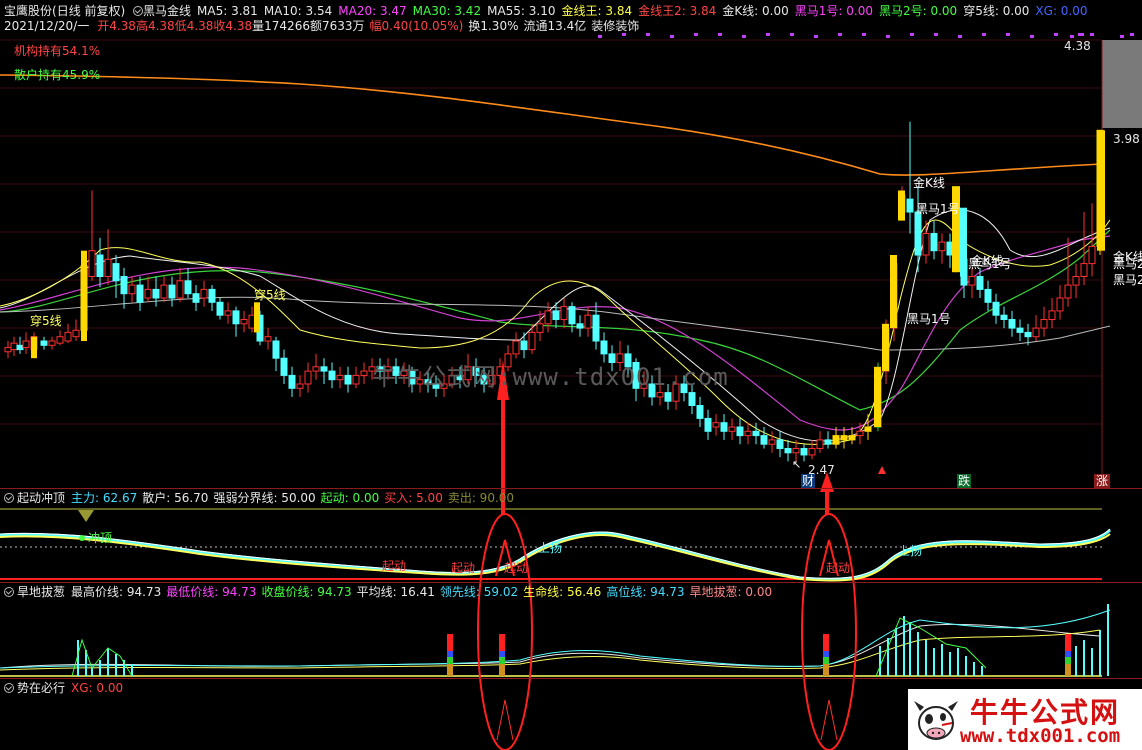 This screenshot has width=1142, height=750. What do you see at coordinates (104, 498) in the screenshot?
I see `panel1-line-0: 主力: 62.67` at bounding box center [104, 498].